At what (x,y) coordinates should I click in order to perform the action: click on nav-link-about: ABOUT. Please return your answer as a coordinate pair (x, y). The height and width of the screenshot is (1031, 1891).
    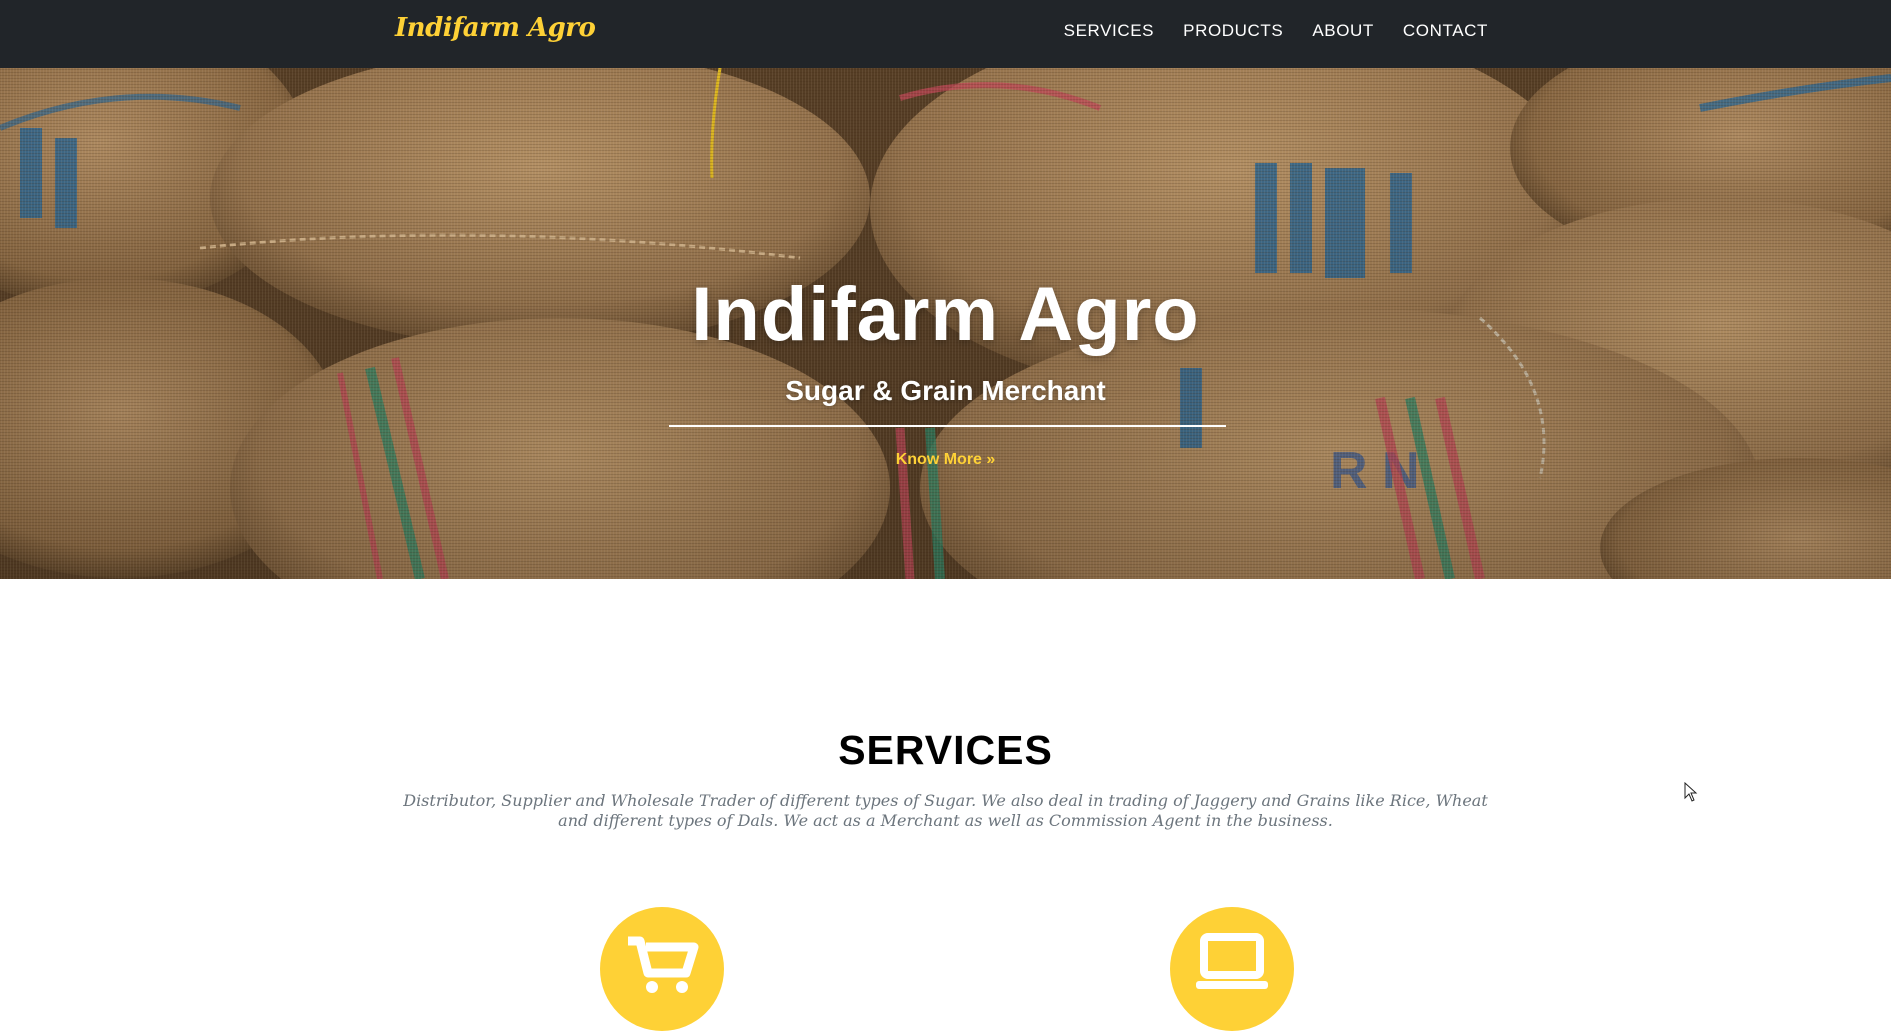
    Looking at the image, I should click on (1343, 31).